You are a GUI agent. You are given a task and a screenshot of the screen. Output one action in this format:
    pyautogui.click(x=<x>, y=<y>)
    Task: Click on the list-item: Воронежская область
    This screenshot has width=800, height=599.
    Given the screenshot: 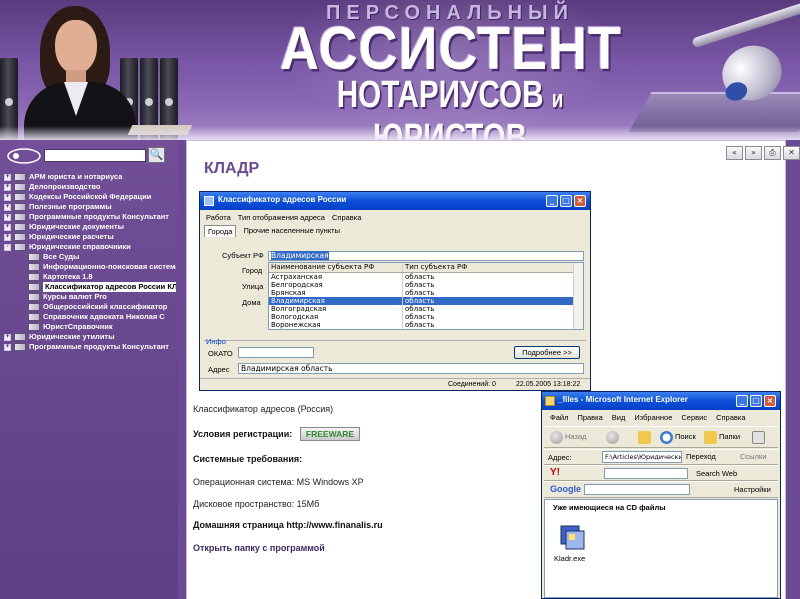 What is the action you would take?
    pyautogui.click(x=426, y=325)
    